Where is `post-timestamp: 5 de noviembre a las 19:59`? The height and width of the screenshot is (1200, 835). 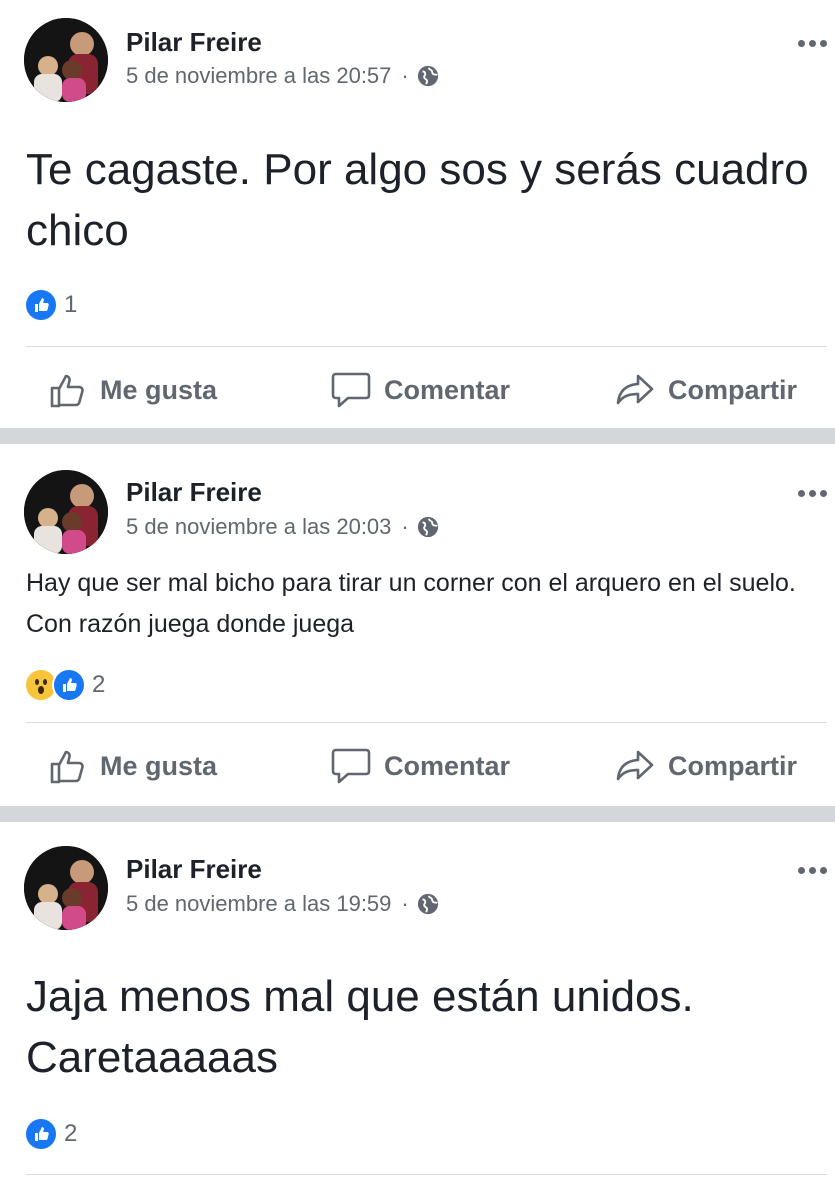 post-timestamp: 5 de noviembre a las 19:59 is located at coordinates (258, 904).